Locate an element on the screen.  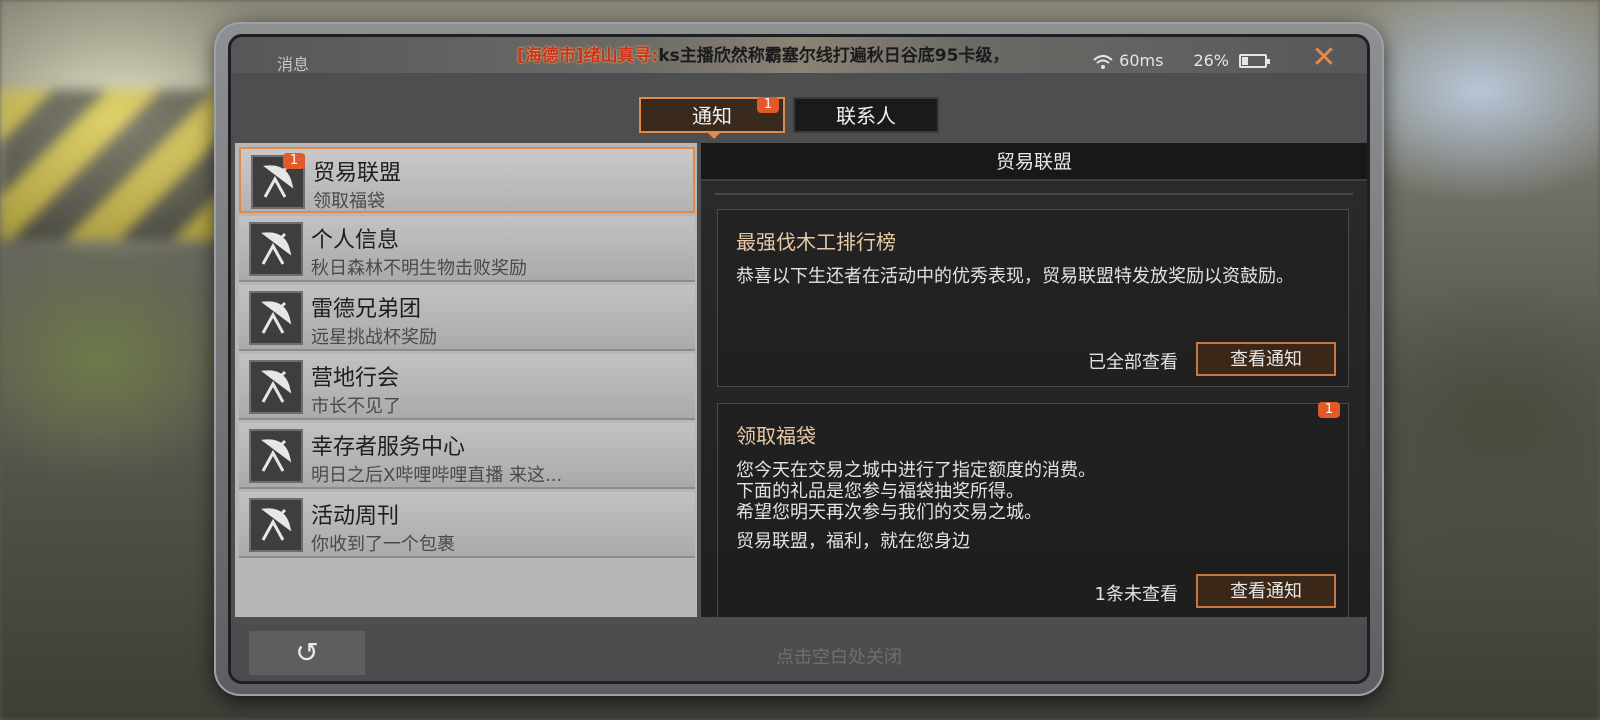
card-body-line: 下面的礼品是您参与福袋抽奖所得。 is located at coordinates (880, 491).